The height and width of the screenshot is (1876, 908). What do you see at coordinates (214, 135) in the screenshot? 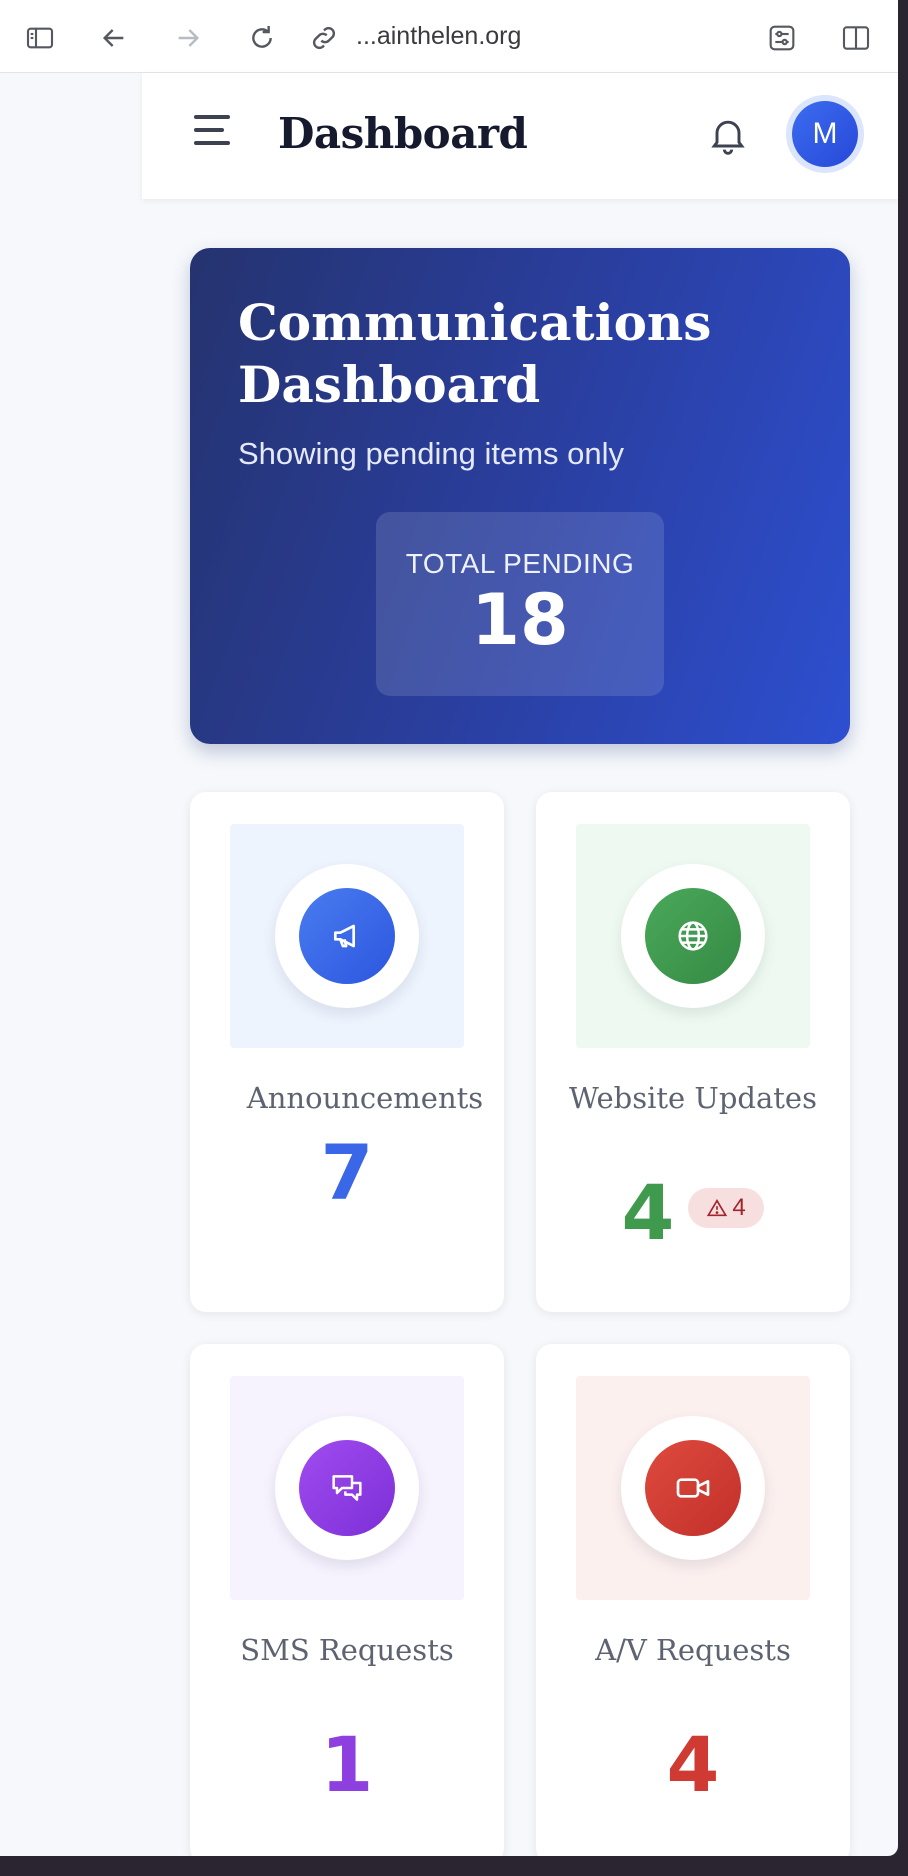
I see `menu-icon` at bounding box center [214, 135].